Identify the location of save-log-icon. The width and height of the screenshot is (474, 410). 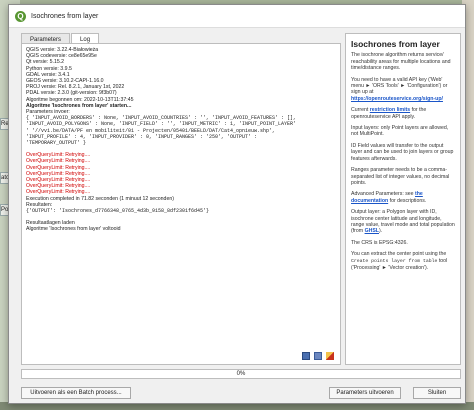
(306, 356).